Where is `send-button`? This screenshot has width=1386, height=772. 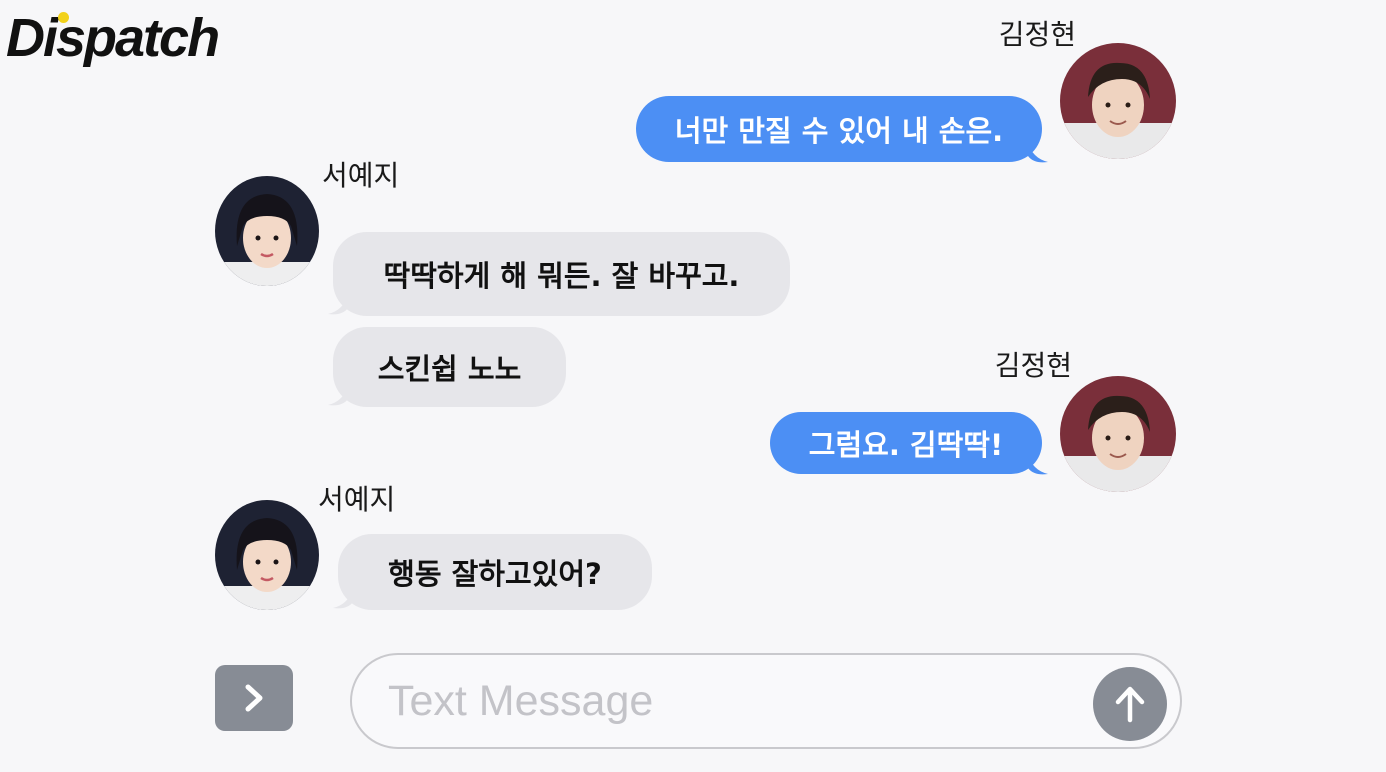
send-button is located at coordinates (1130, 704).